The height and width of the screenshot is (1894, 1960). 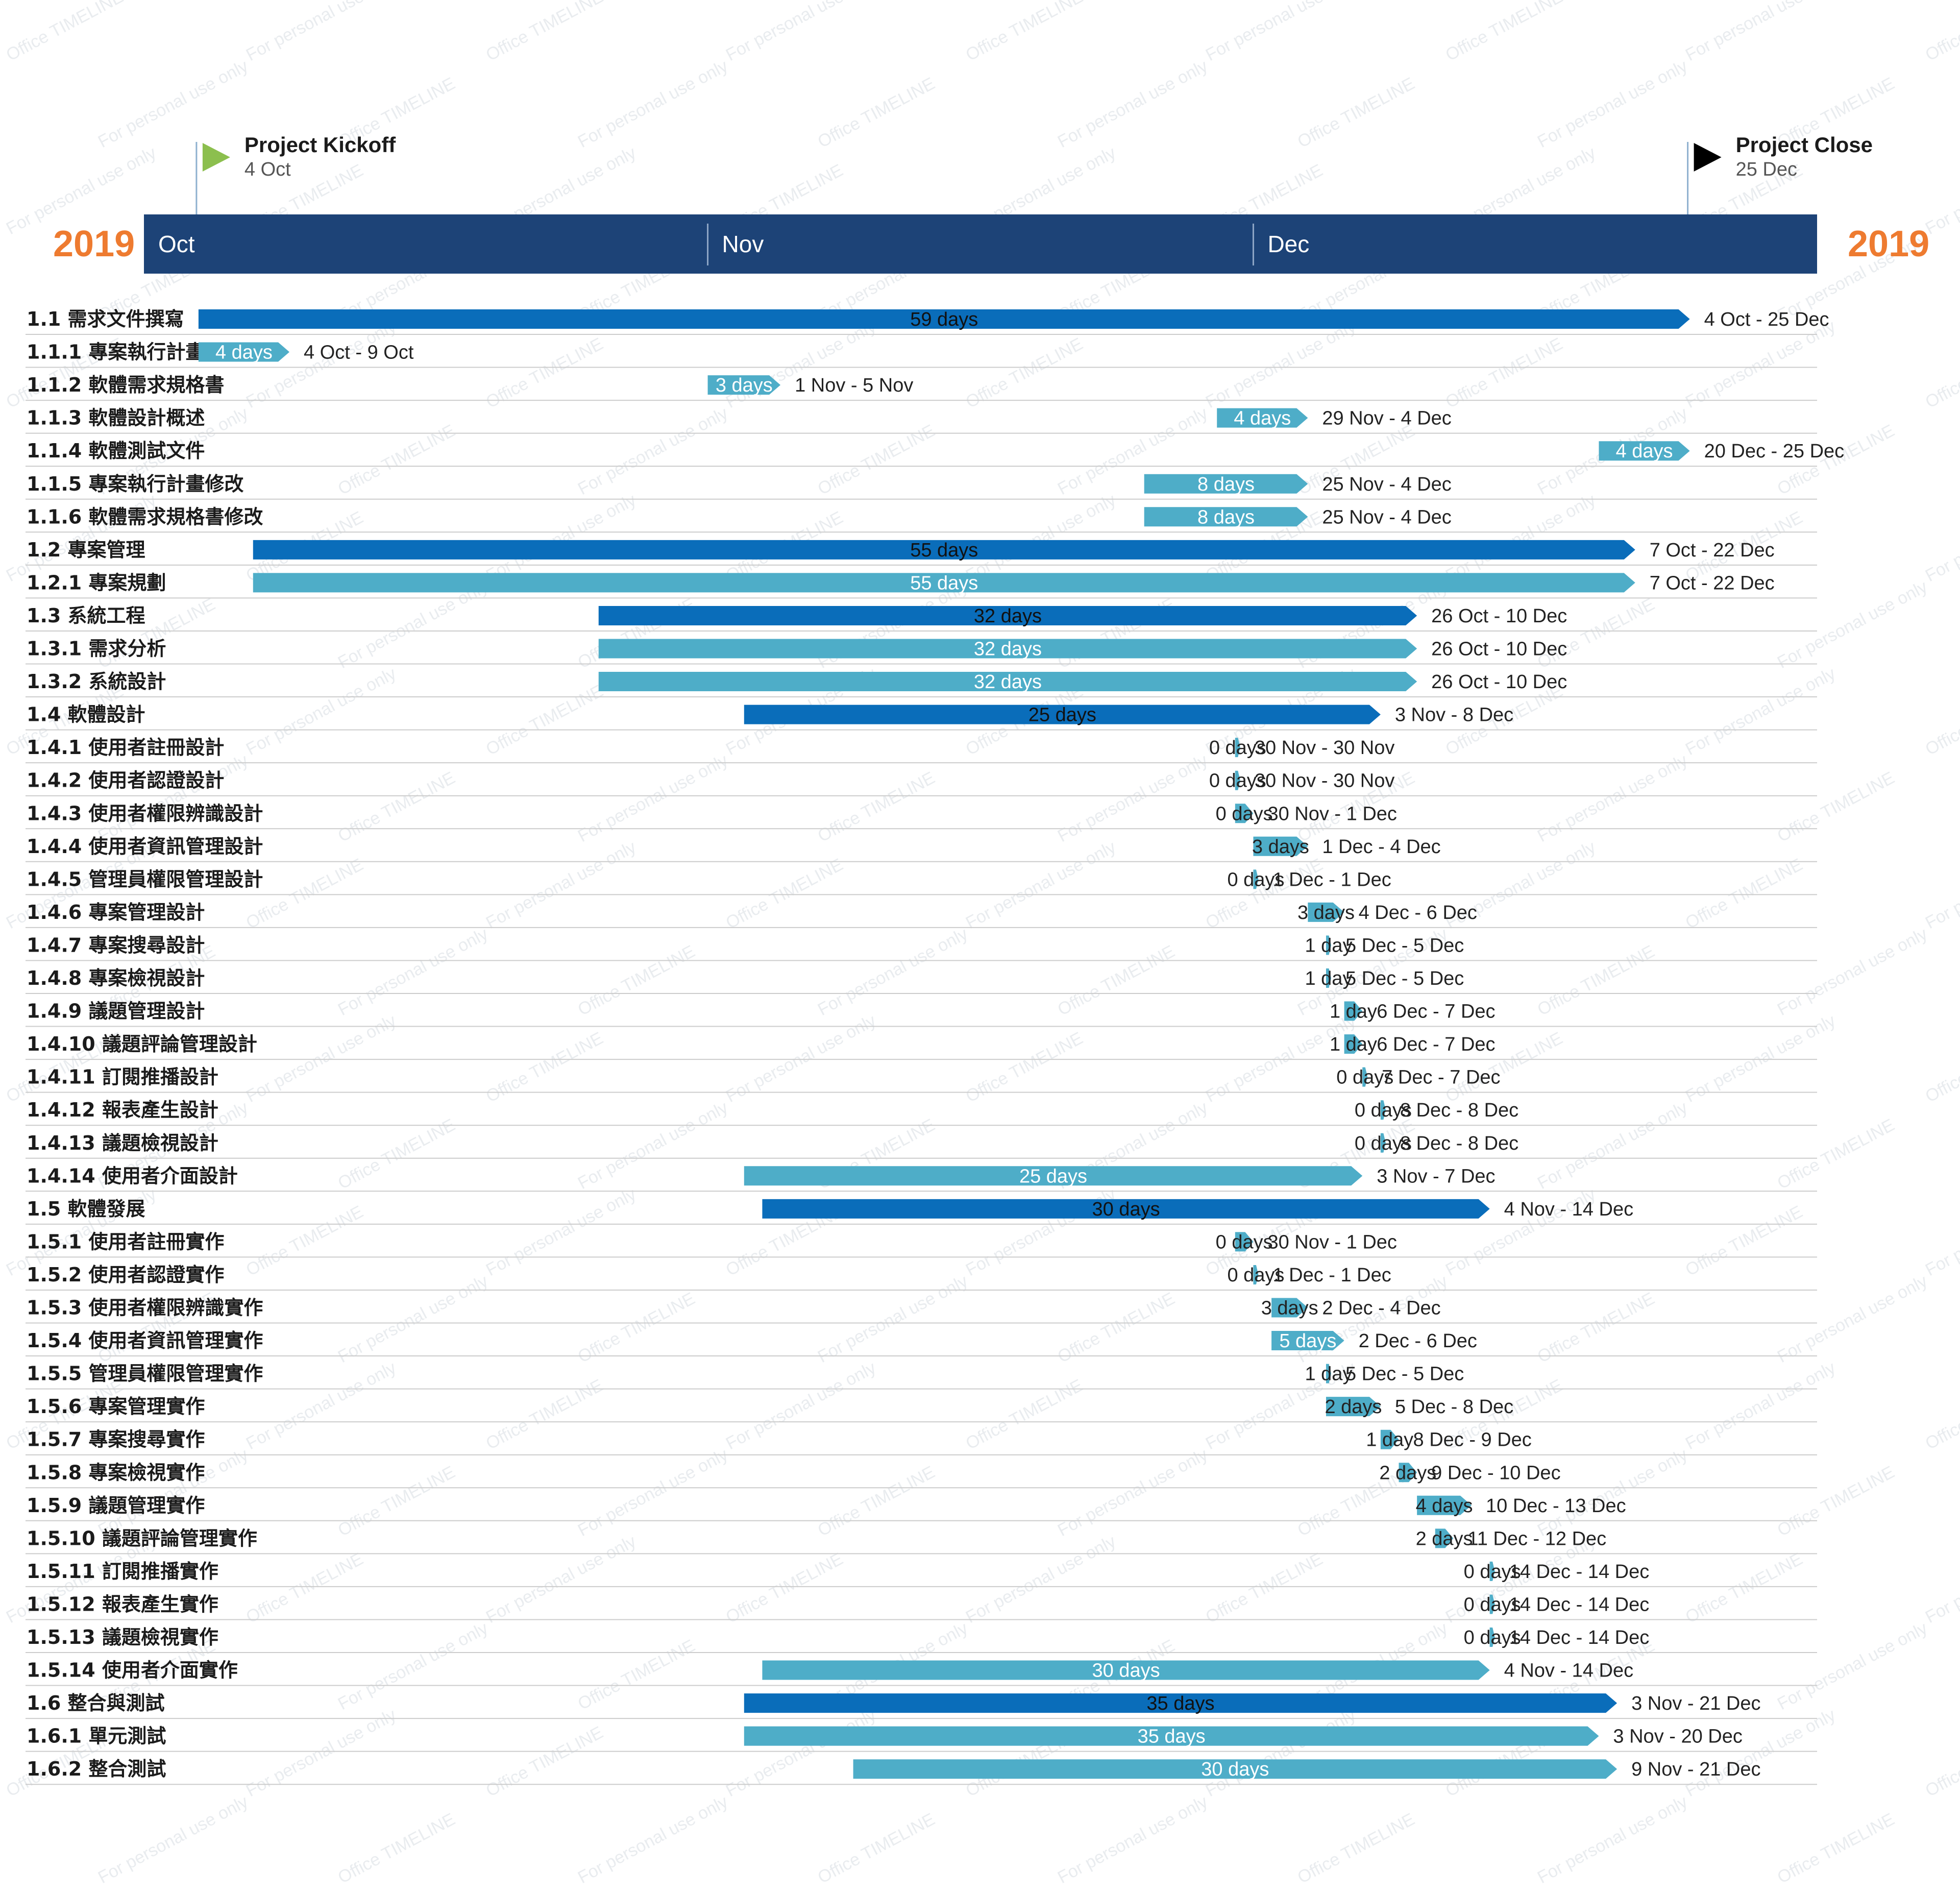 I want to click on task-label: 1.1.6 軟體需求規格書修改, so click(x=145, y=516).